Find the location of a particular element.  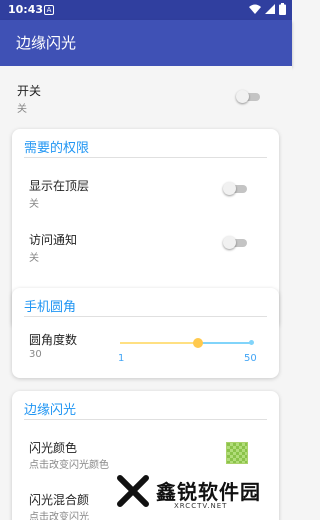

app-bar: 边缘闪光 is located at coordinates (146, 43).